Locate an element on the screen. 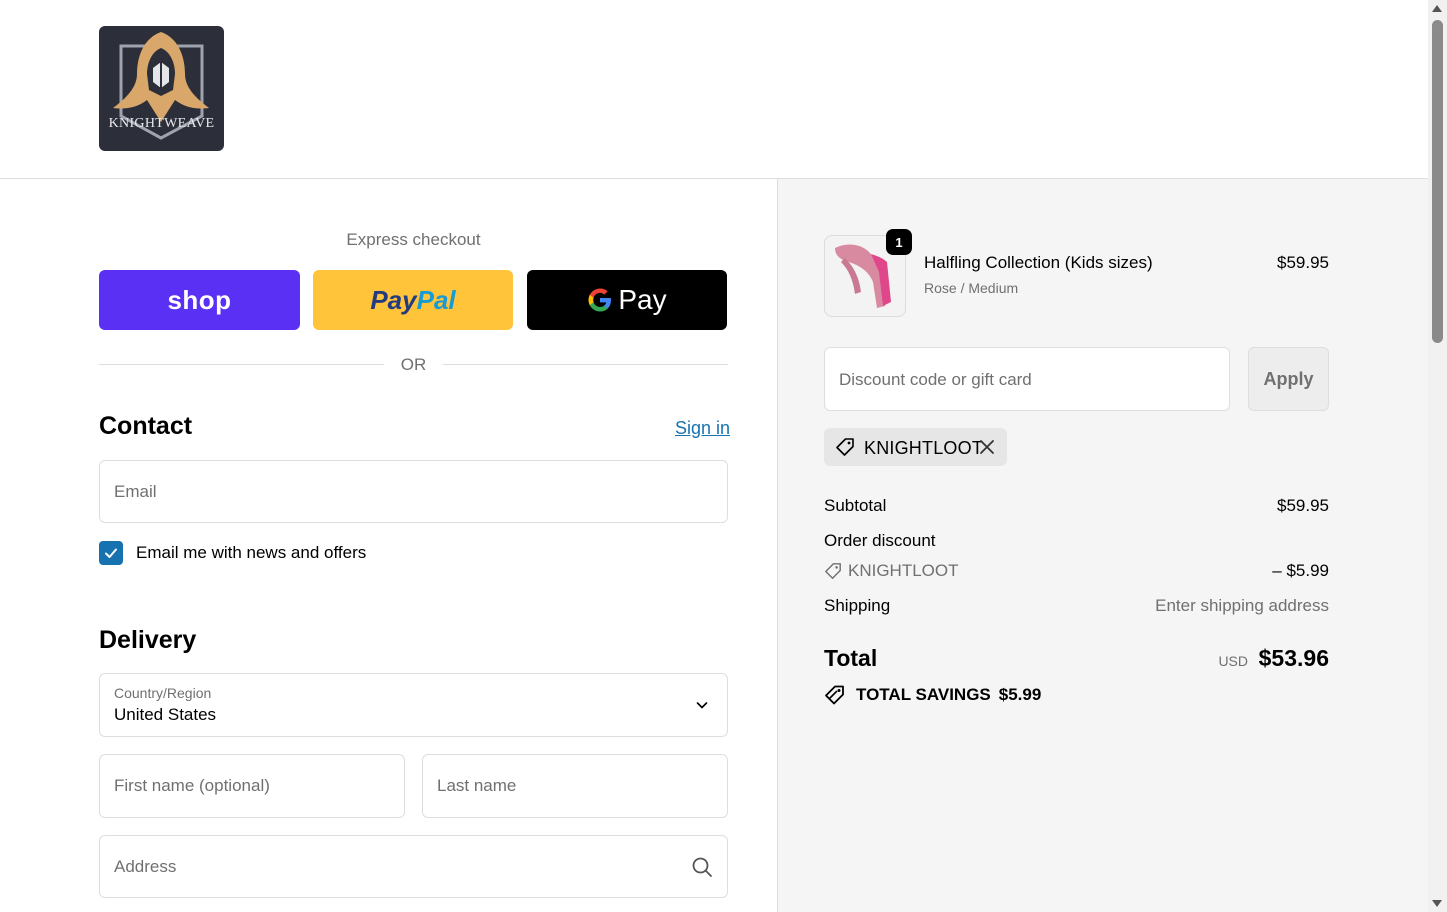  order-discount-code-row: KNIGHTLOOT is located at coordinates (891, 571).